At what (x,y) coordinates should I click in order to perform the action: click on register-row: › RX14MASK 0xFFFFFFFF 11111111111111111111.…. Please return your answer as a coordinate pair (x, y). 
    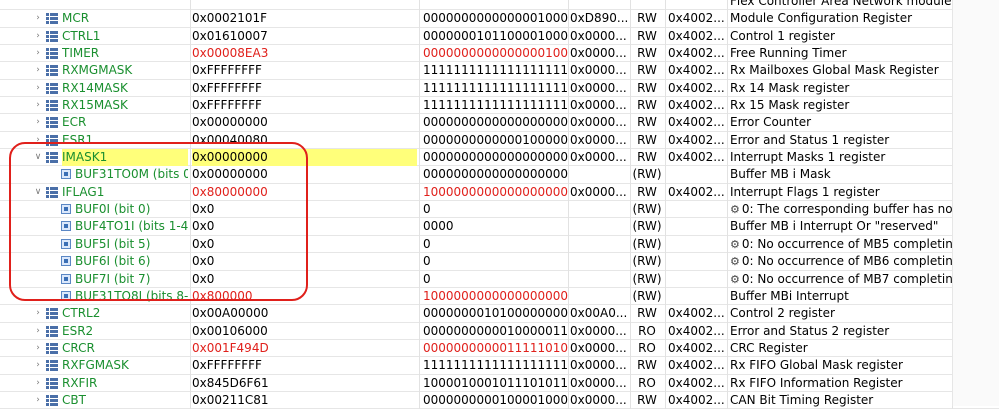
    Looking at the image, I should click on (499, 89).